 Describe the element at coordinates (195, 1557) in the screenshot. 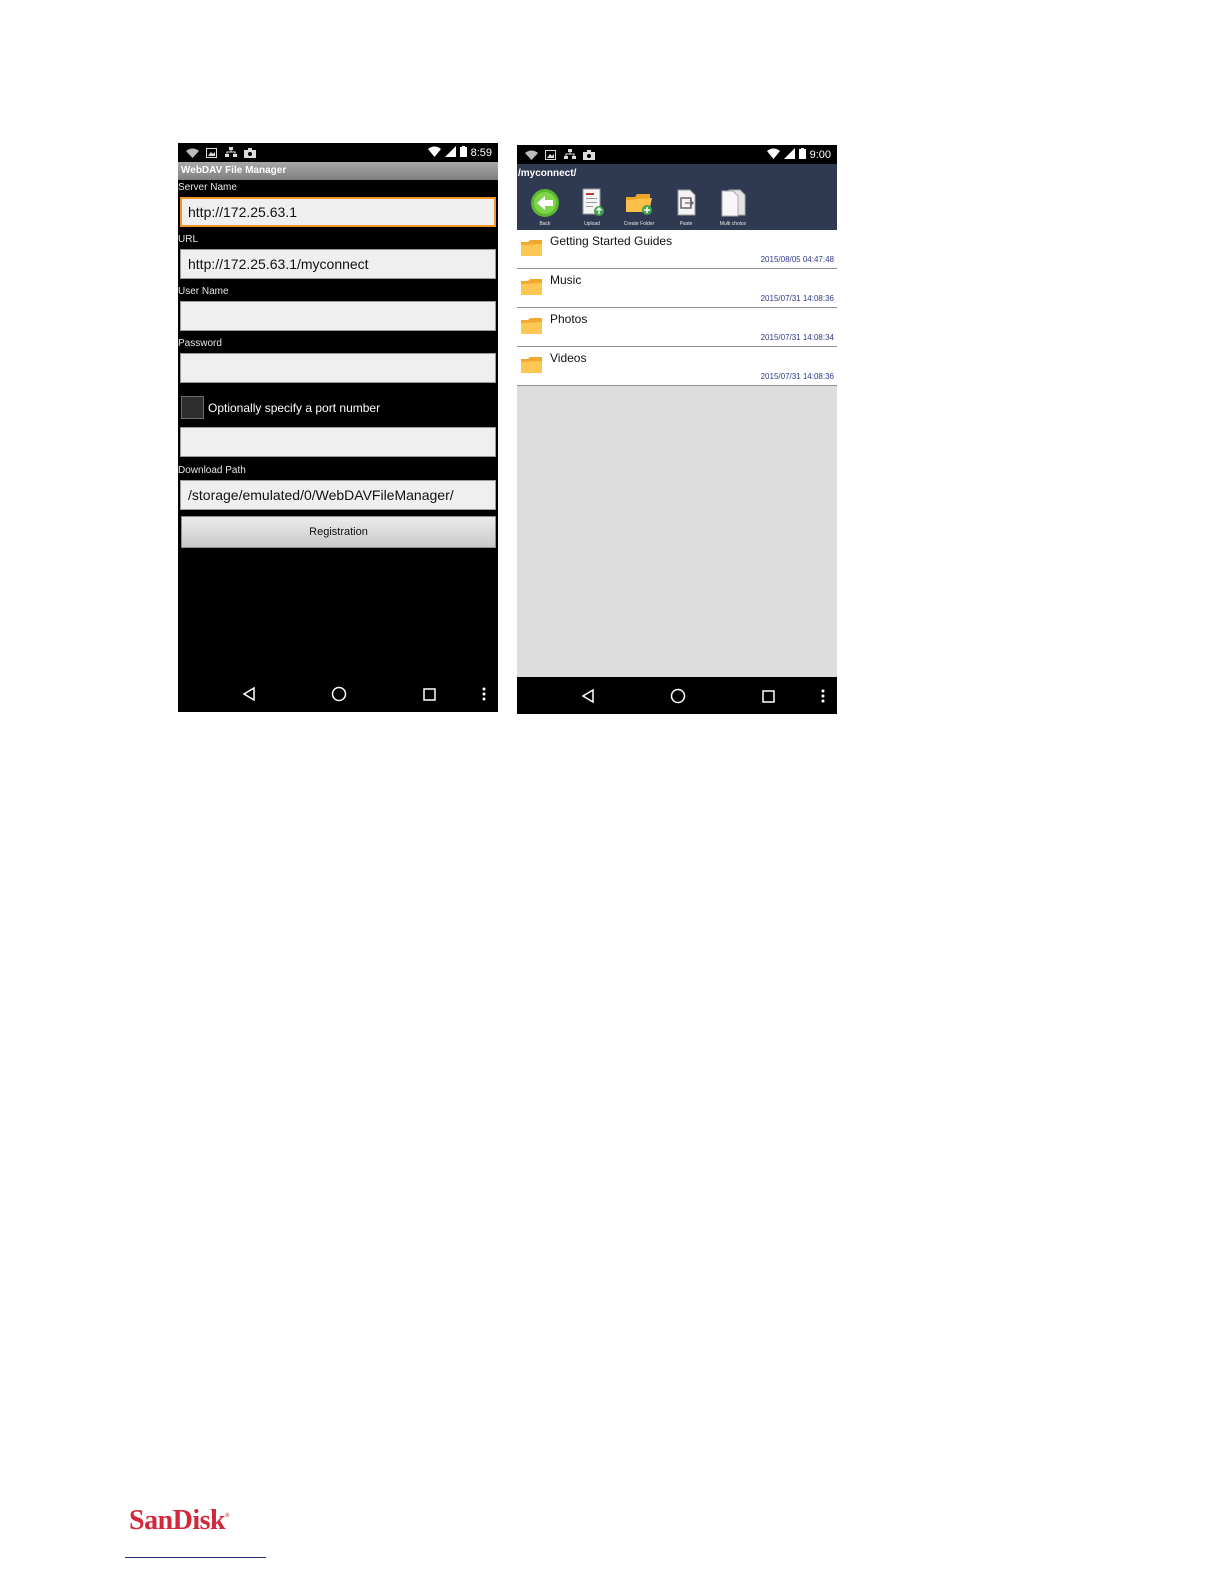

I see `footer-divider` at that location.